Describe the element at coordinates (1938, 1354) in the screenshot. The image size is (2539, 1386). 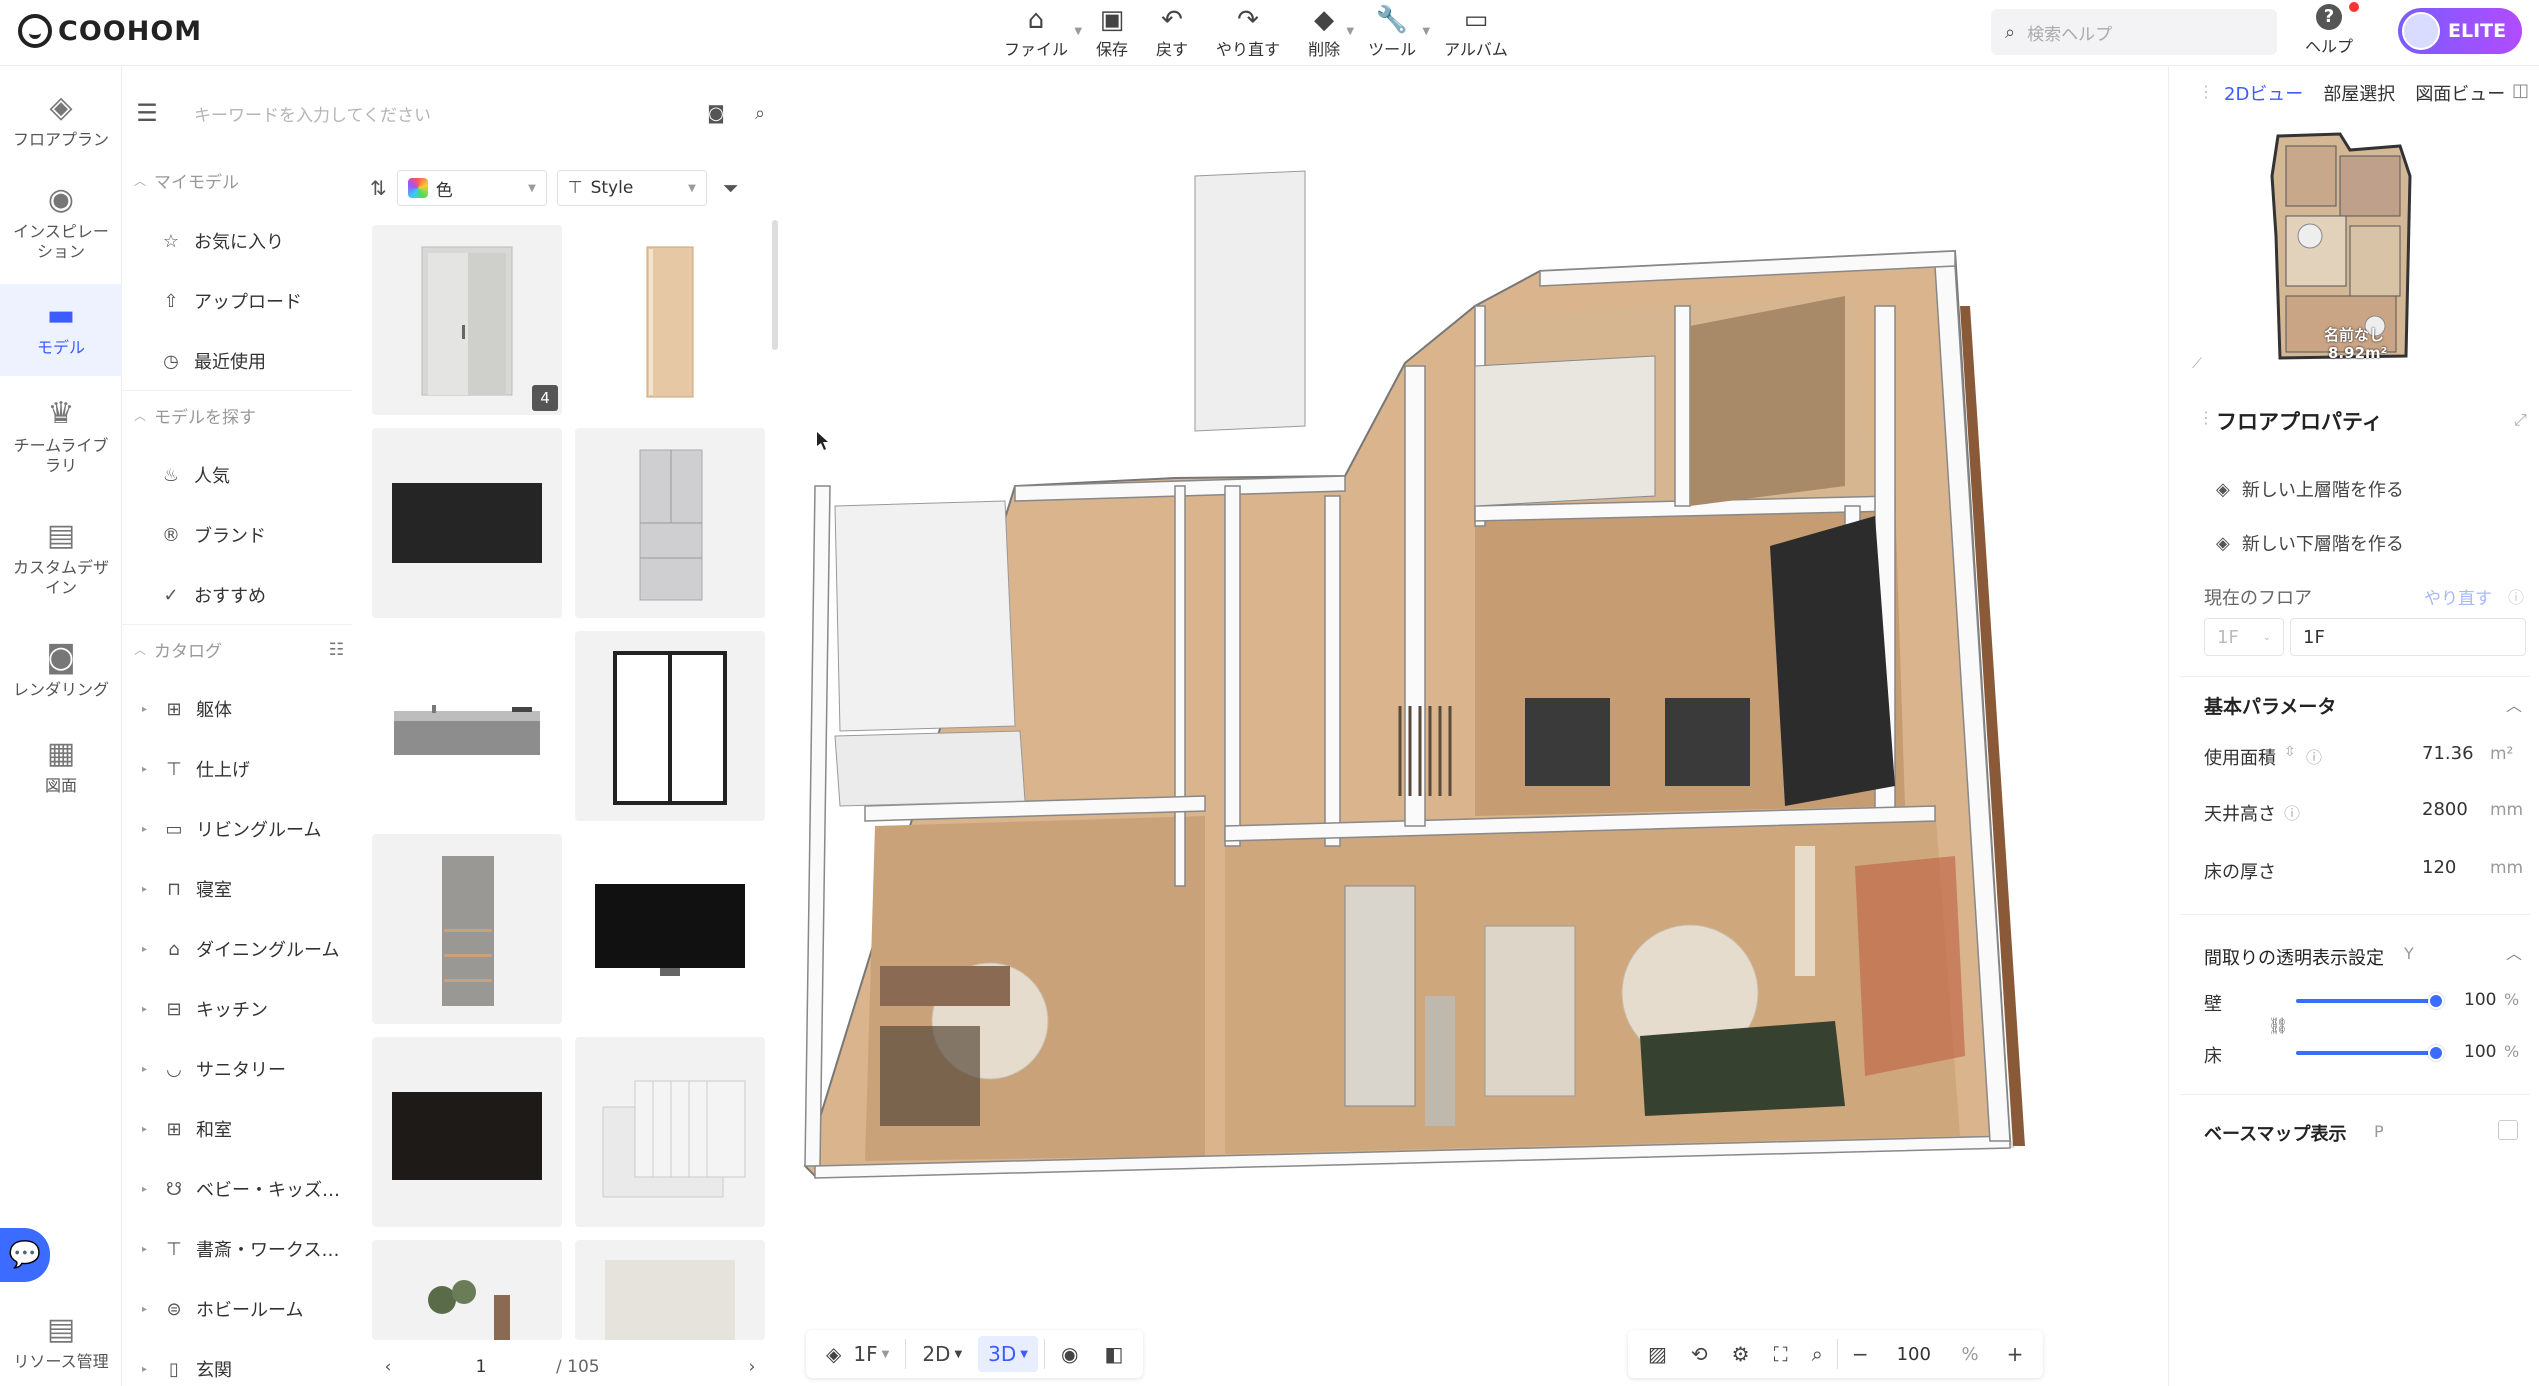
I see `zoom-input: 100 %` at that location.